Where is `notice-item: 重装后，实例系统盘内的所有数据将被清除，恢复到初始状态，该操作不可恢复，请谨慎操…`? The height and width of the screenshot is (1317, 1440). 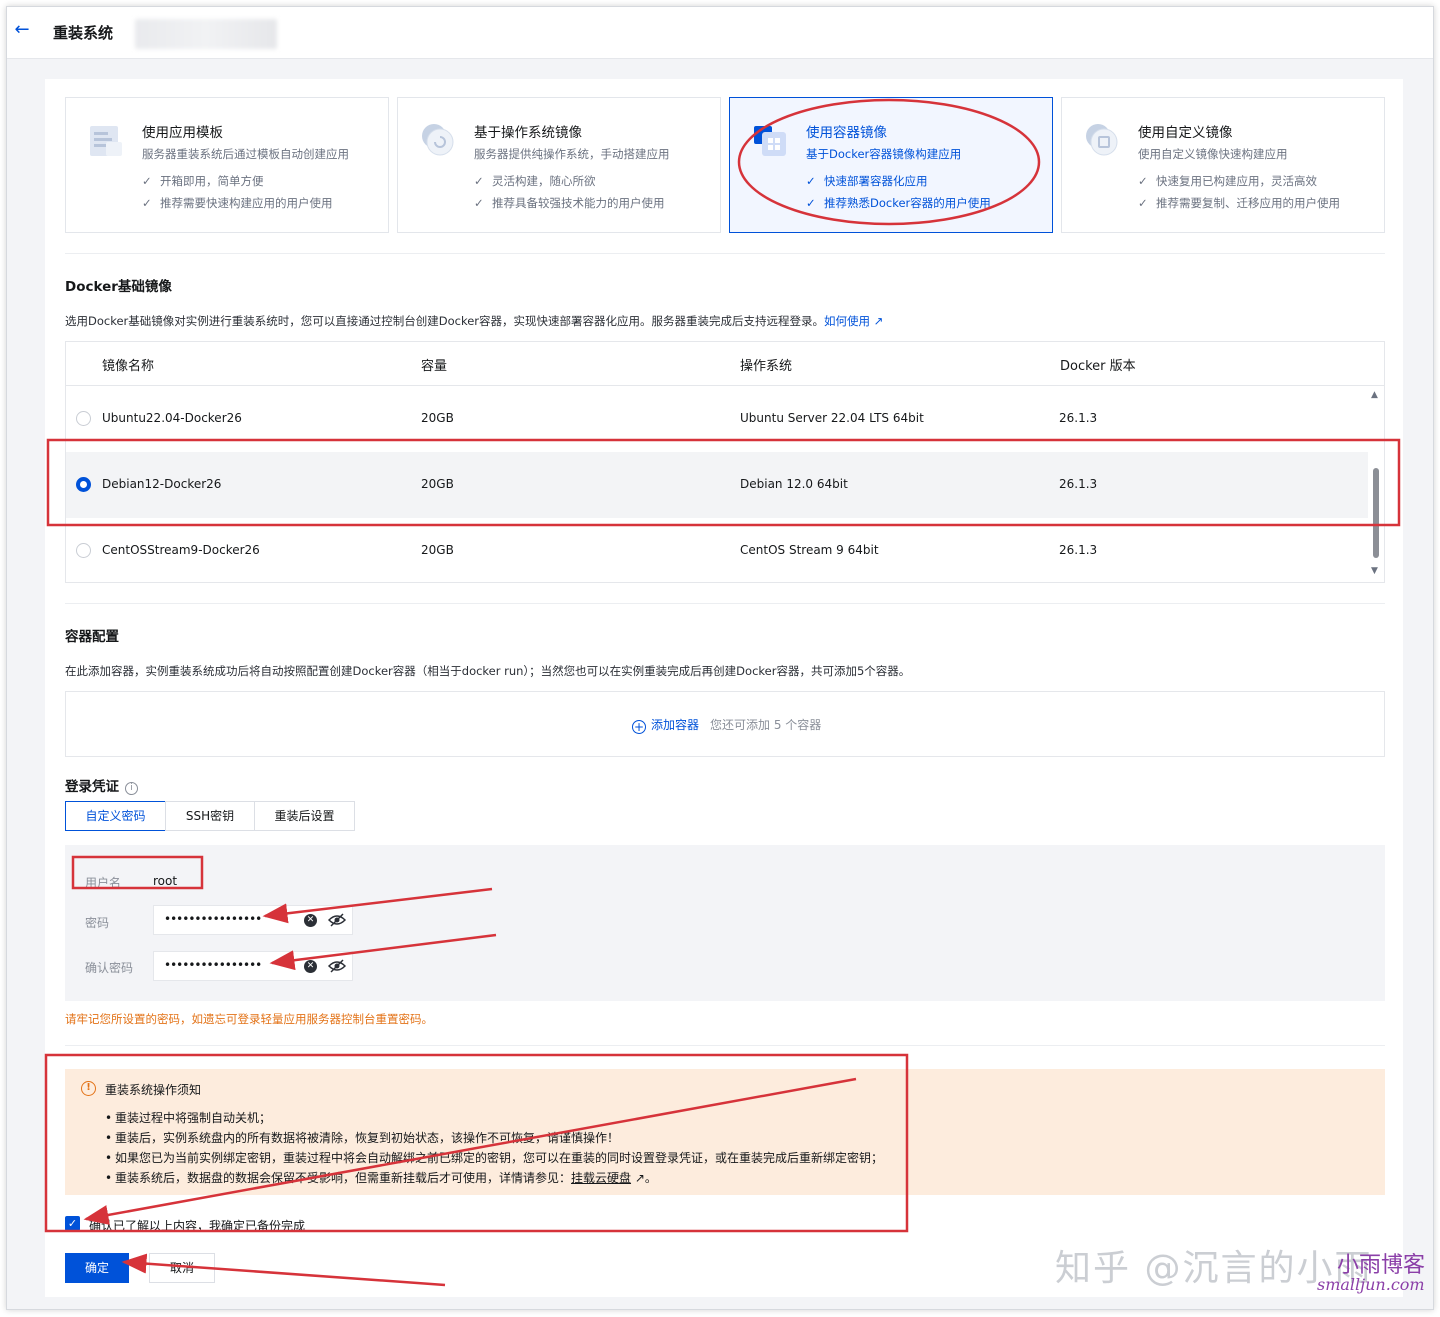
notice-item: 重装后，实例系统盘内的所有数据将被清除，恢复到初始状态，该操作不可恢复，请谨慎操… is located at coordinates (362, 1137).